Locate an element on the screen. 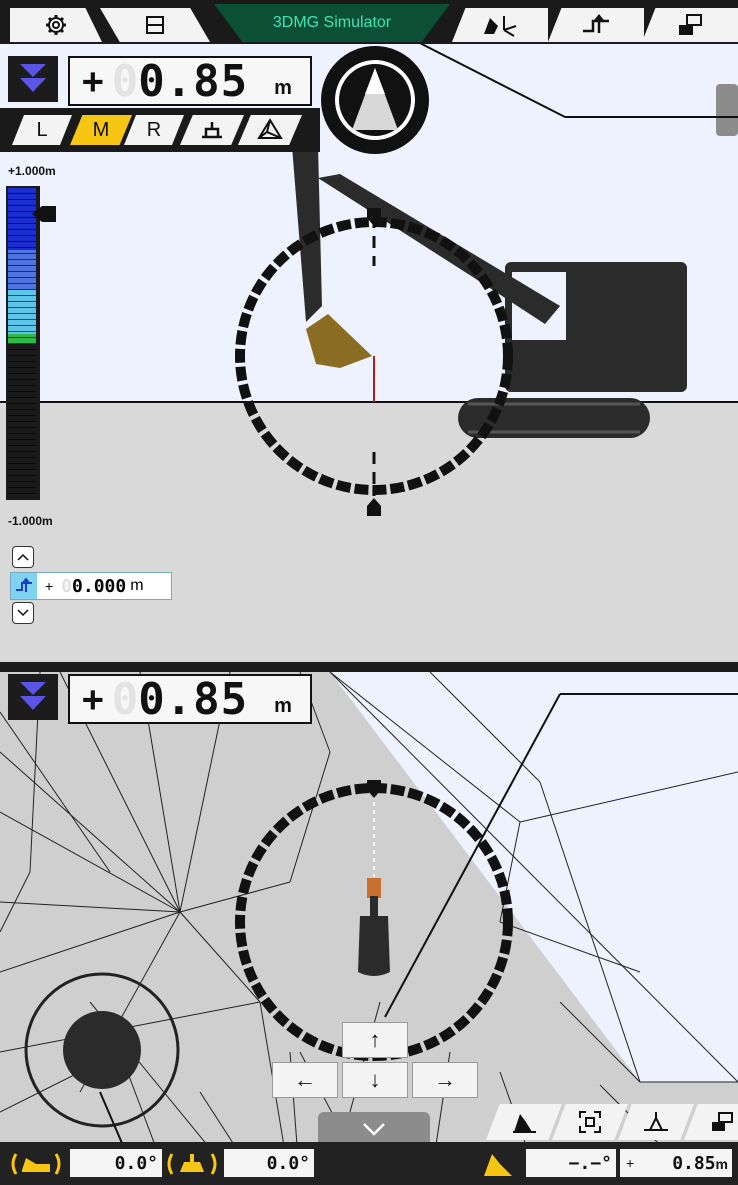 Image resolution: width=738 pixels, height=1185 pixels. scale-pointer-icon is located at coordinates (44, 214).